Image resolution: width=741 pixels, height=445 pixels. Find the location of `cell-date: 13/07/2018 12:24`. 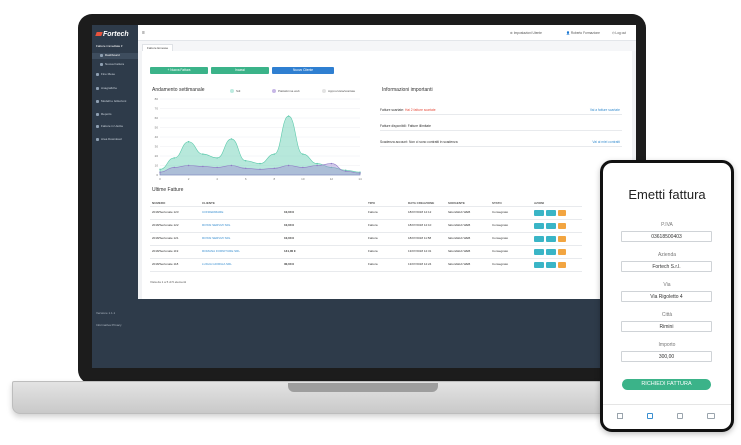

cell-date: 13/07/2018 12:24 is located at coordinates (420, 264).